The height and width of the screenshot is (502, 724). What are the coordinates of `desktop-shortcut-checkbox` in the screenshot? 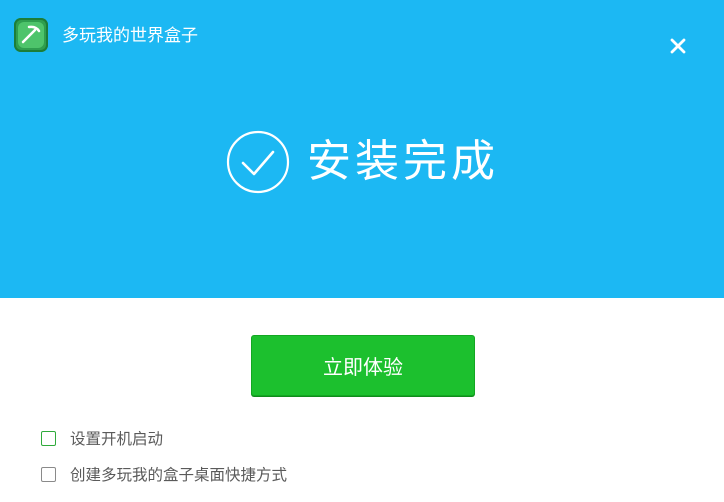 It's located at (48, 474).